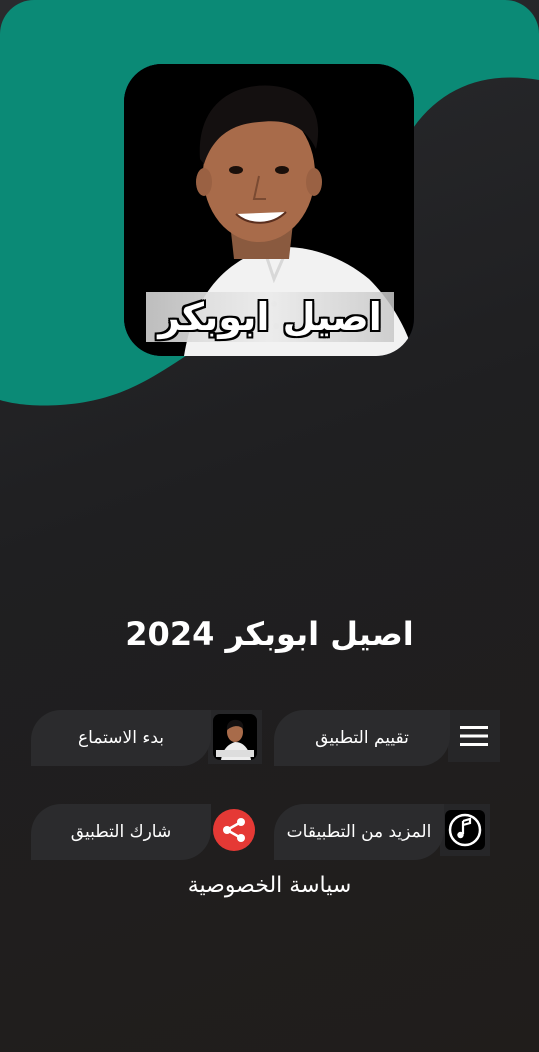  I want to click on share-icon-button, so click(234, 830).